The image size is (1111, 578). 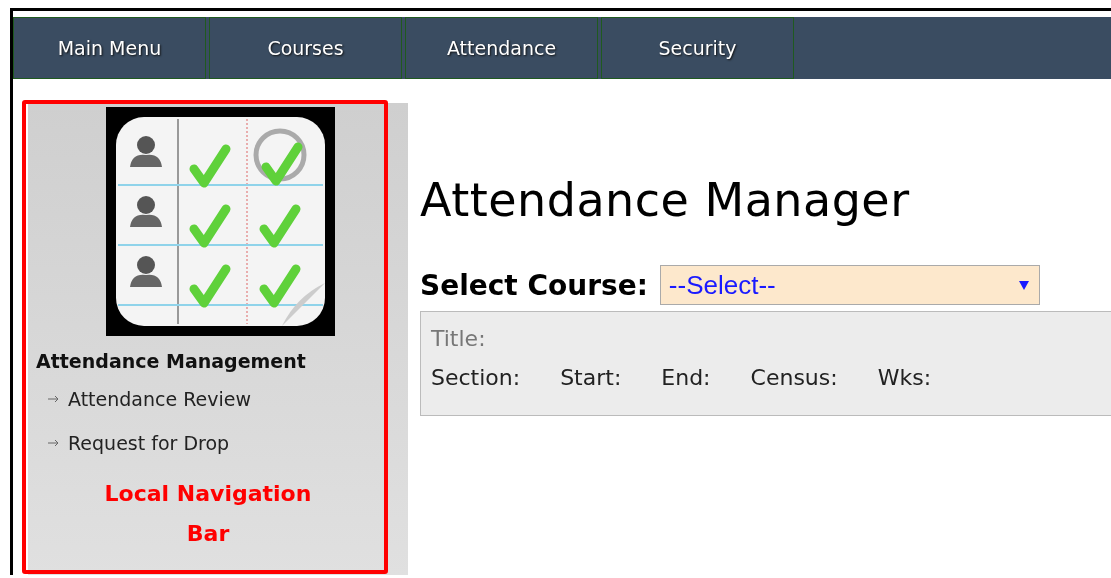 I want to click on sidebar-heading: Attendance Management, so click(x=171, y=361).